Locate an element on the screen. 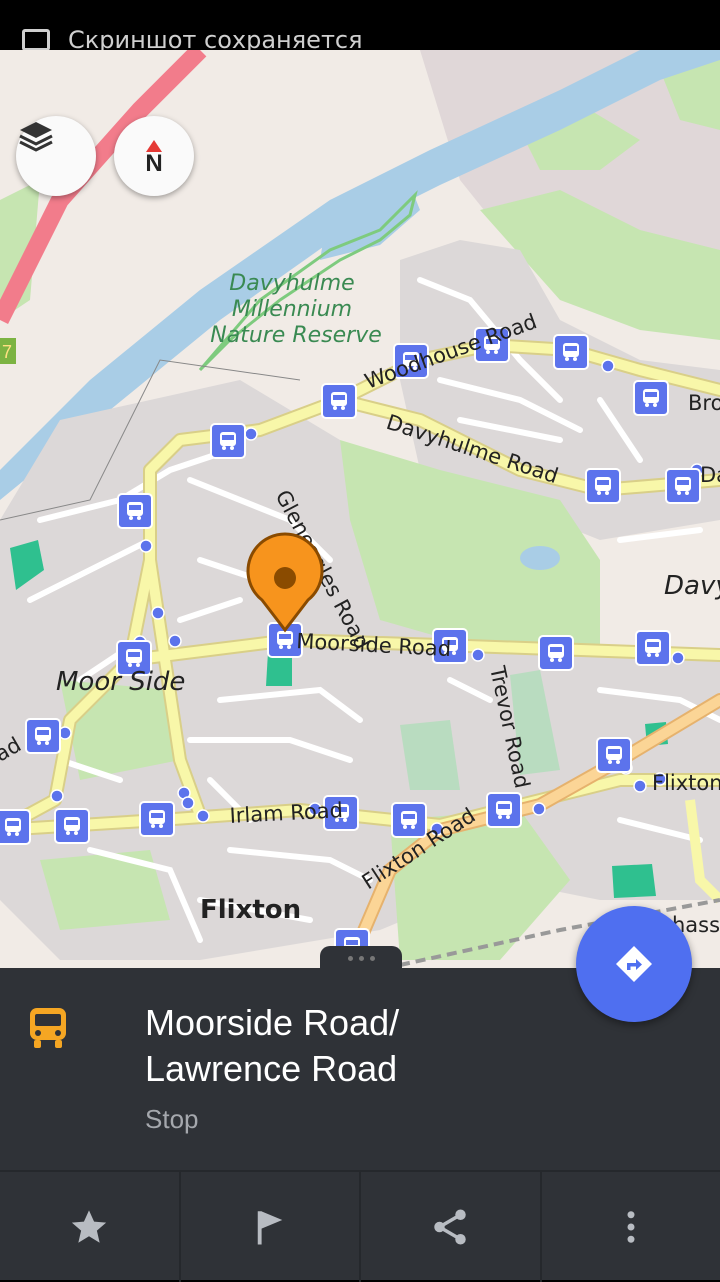 The height and width of the screenshot is (1282, 720). bus-icon is located at coordinates (48, 1028).